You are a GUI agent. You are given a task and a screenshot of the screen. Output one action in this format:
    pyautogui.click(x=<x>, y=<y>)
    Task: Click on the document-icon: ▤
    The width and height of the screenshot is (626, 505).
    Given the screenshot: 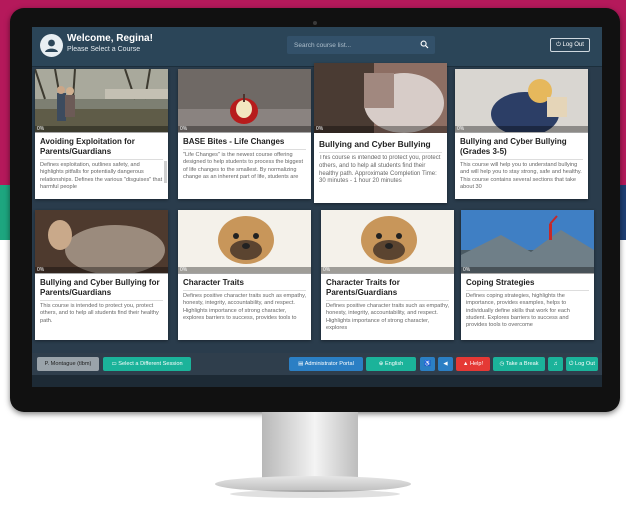 What is the action you would take?
    pyautogui.click(x=301, y=364)
    